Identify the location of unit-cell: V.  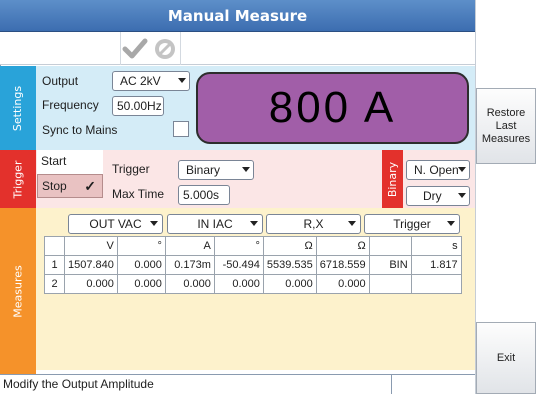
(91, 246).